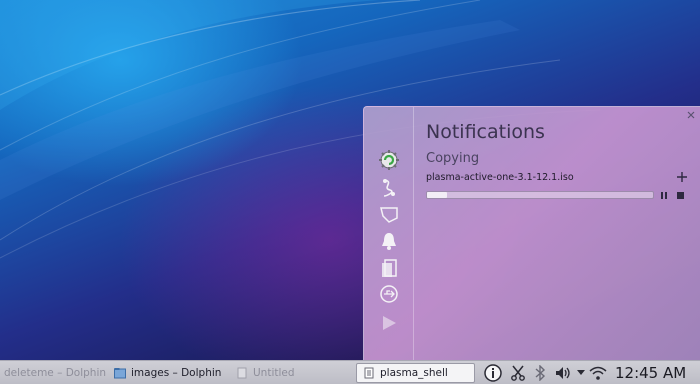 This screenshot has width=700, height=384. I want to click on play-icon, so click(389, 323).